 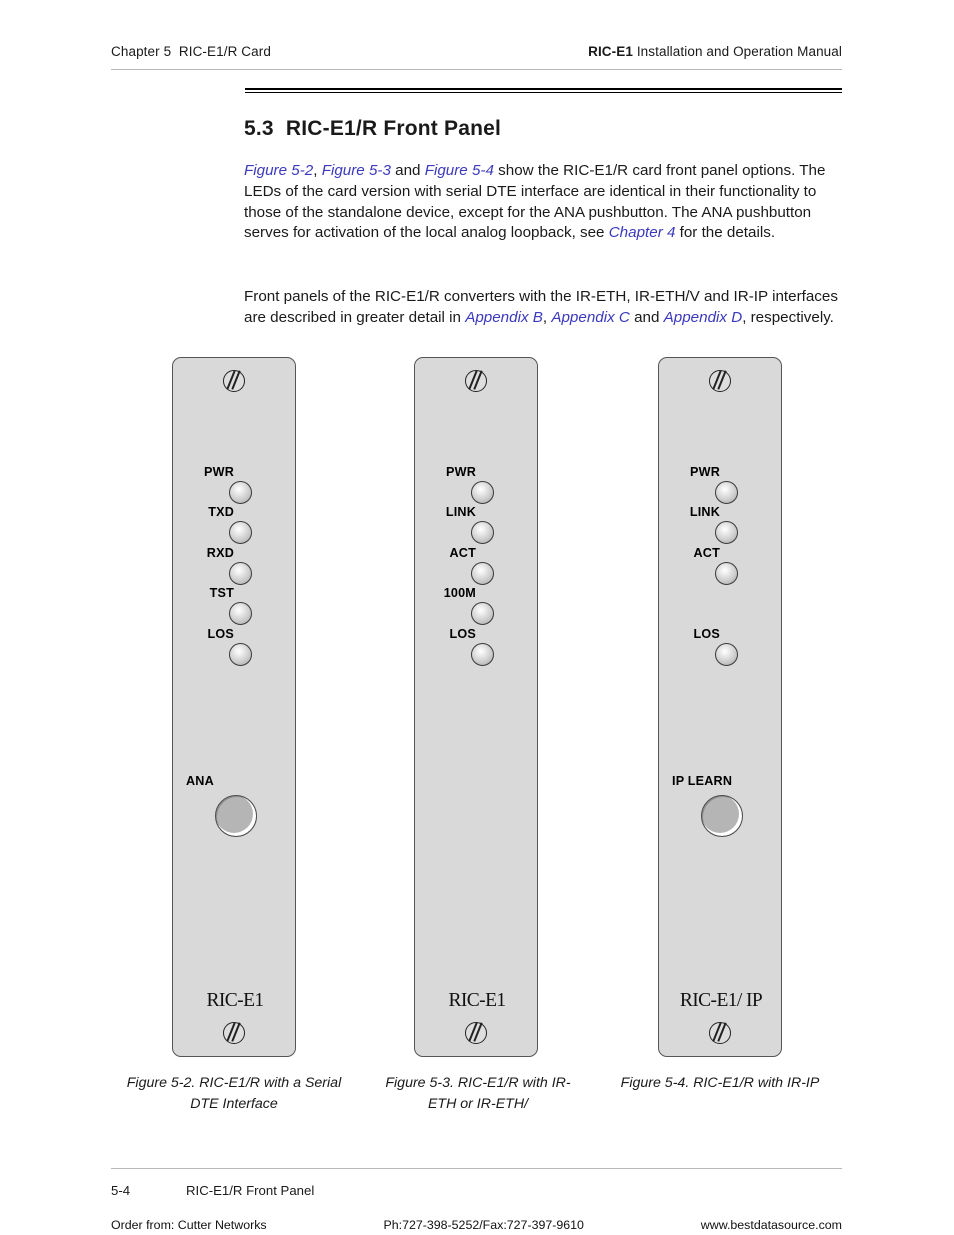 I want to click on footer-section-name: RIC-E1/R Front Panel, so click(x=250, y=1190).